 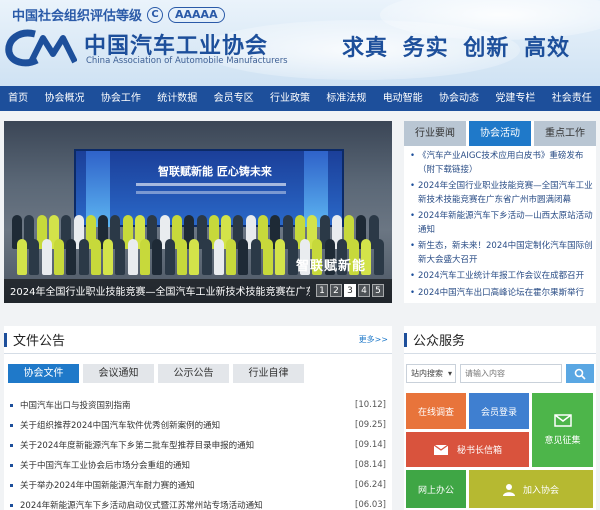 I want to click on screen-text: 智联赋新能 匠心铸未来, so click(x=215, y=171).